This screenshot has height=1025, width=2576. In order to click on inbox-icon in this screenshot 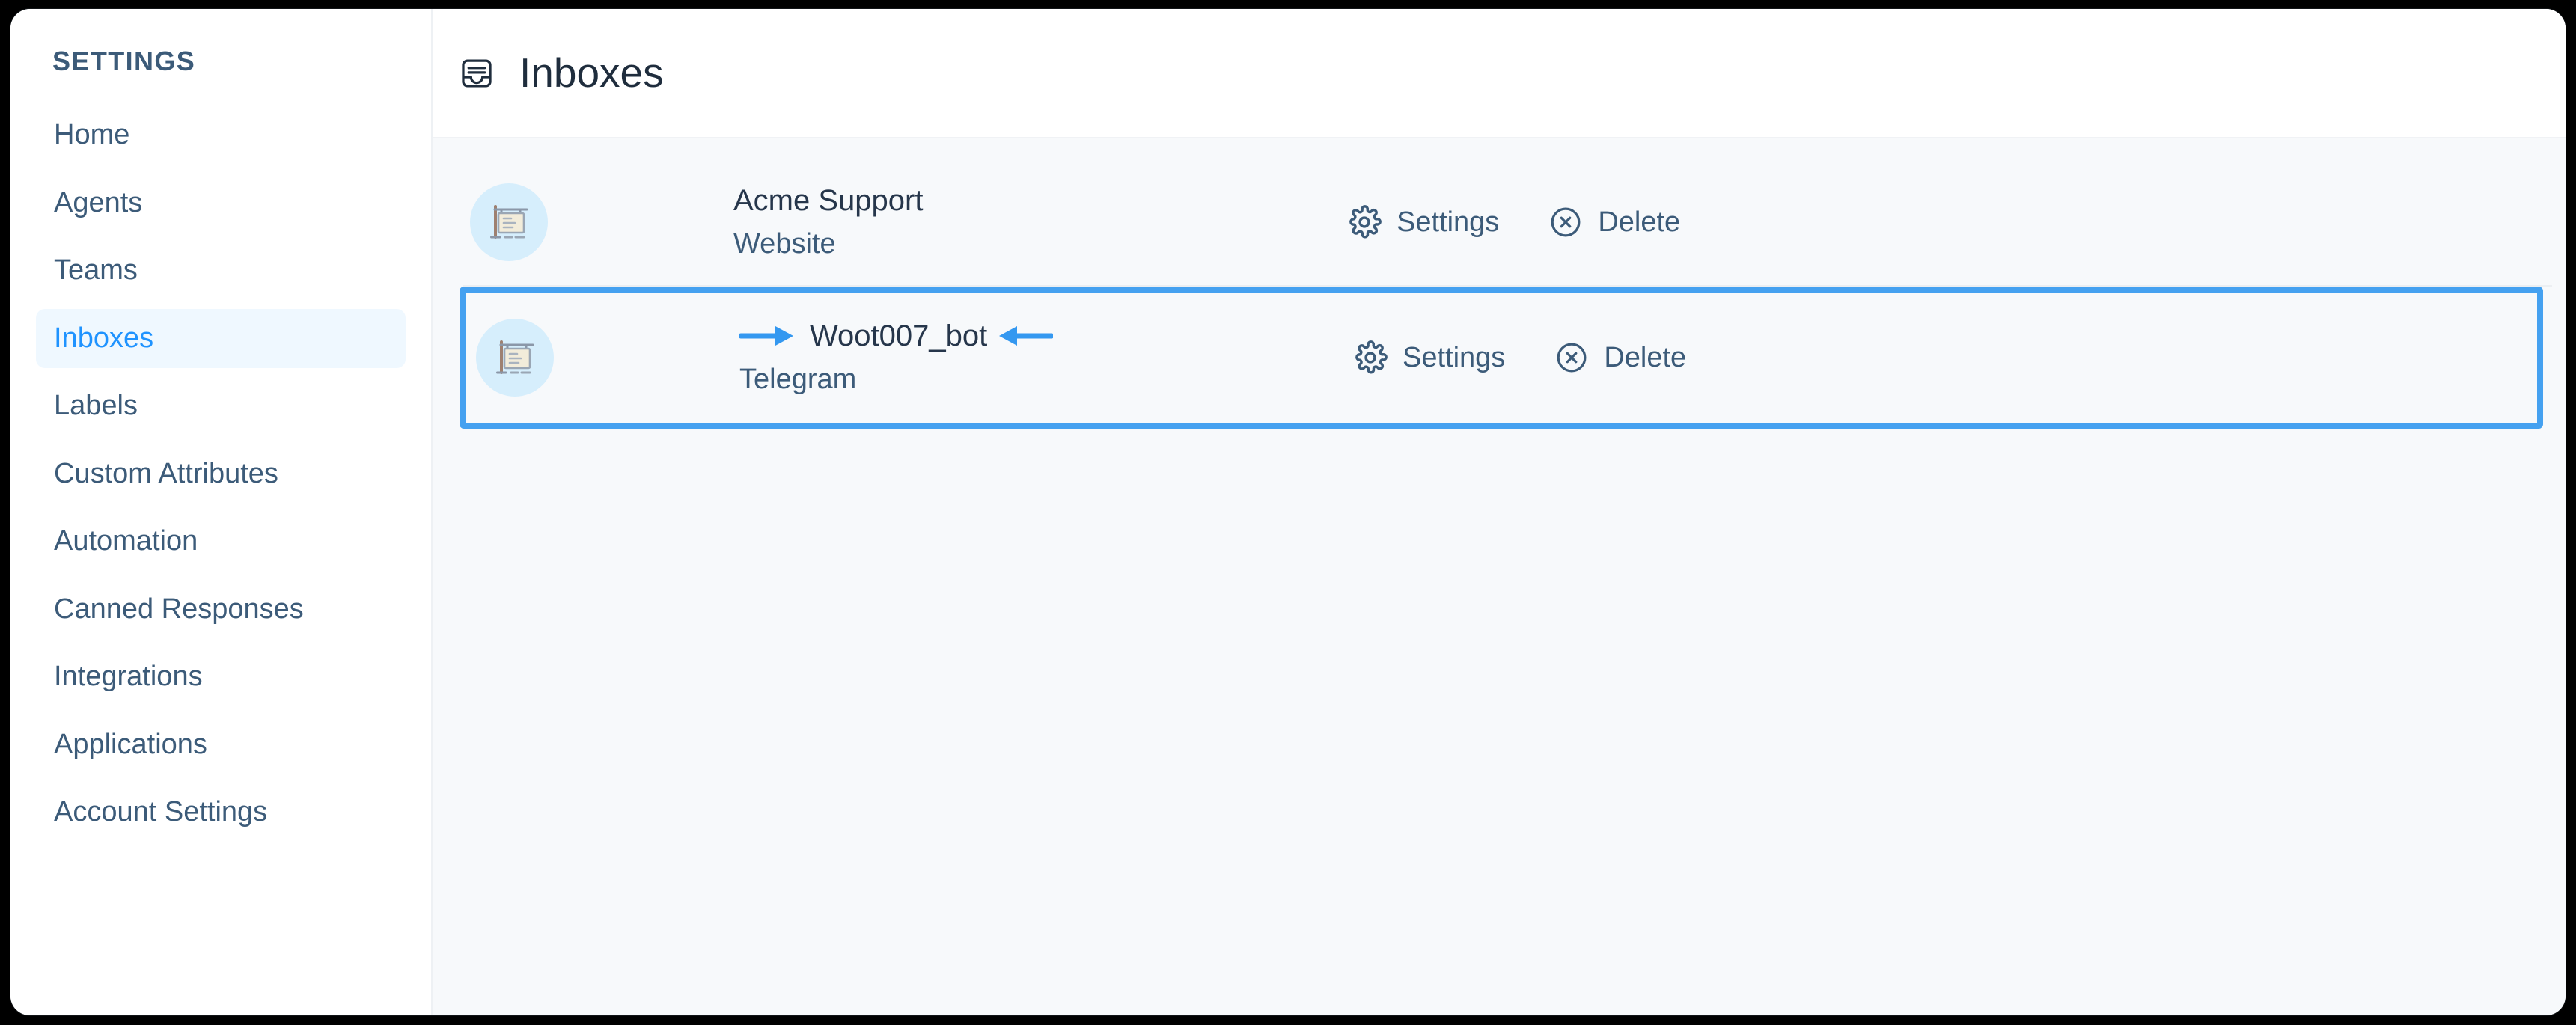, I will do `click(477, 74)`.